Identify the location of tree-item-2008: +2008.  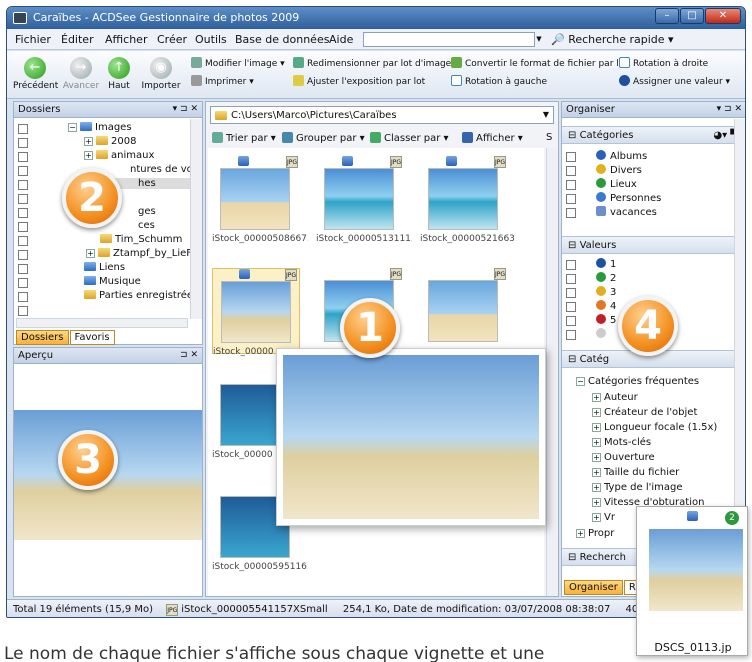
(110, 141).